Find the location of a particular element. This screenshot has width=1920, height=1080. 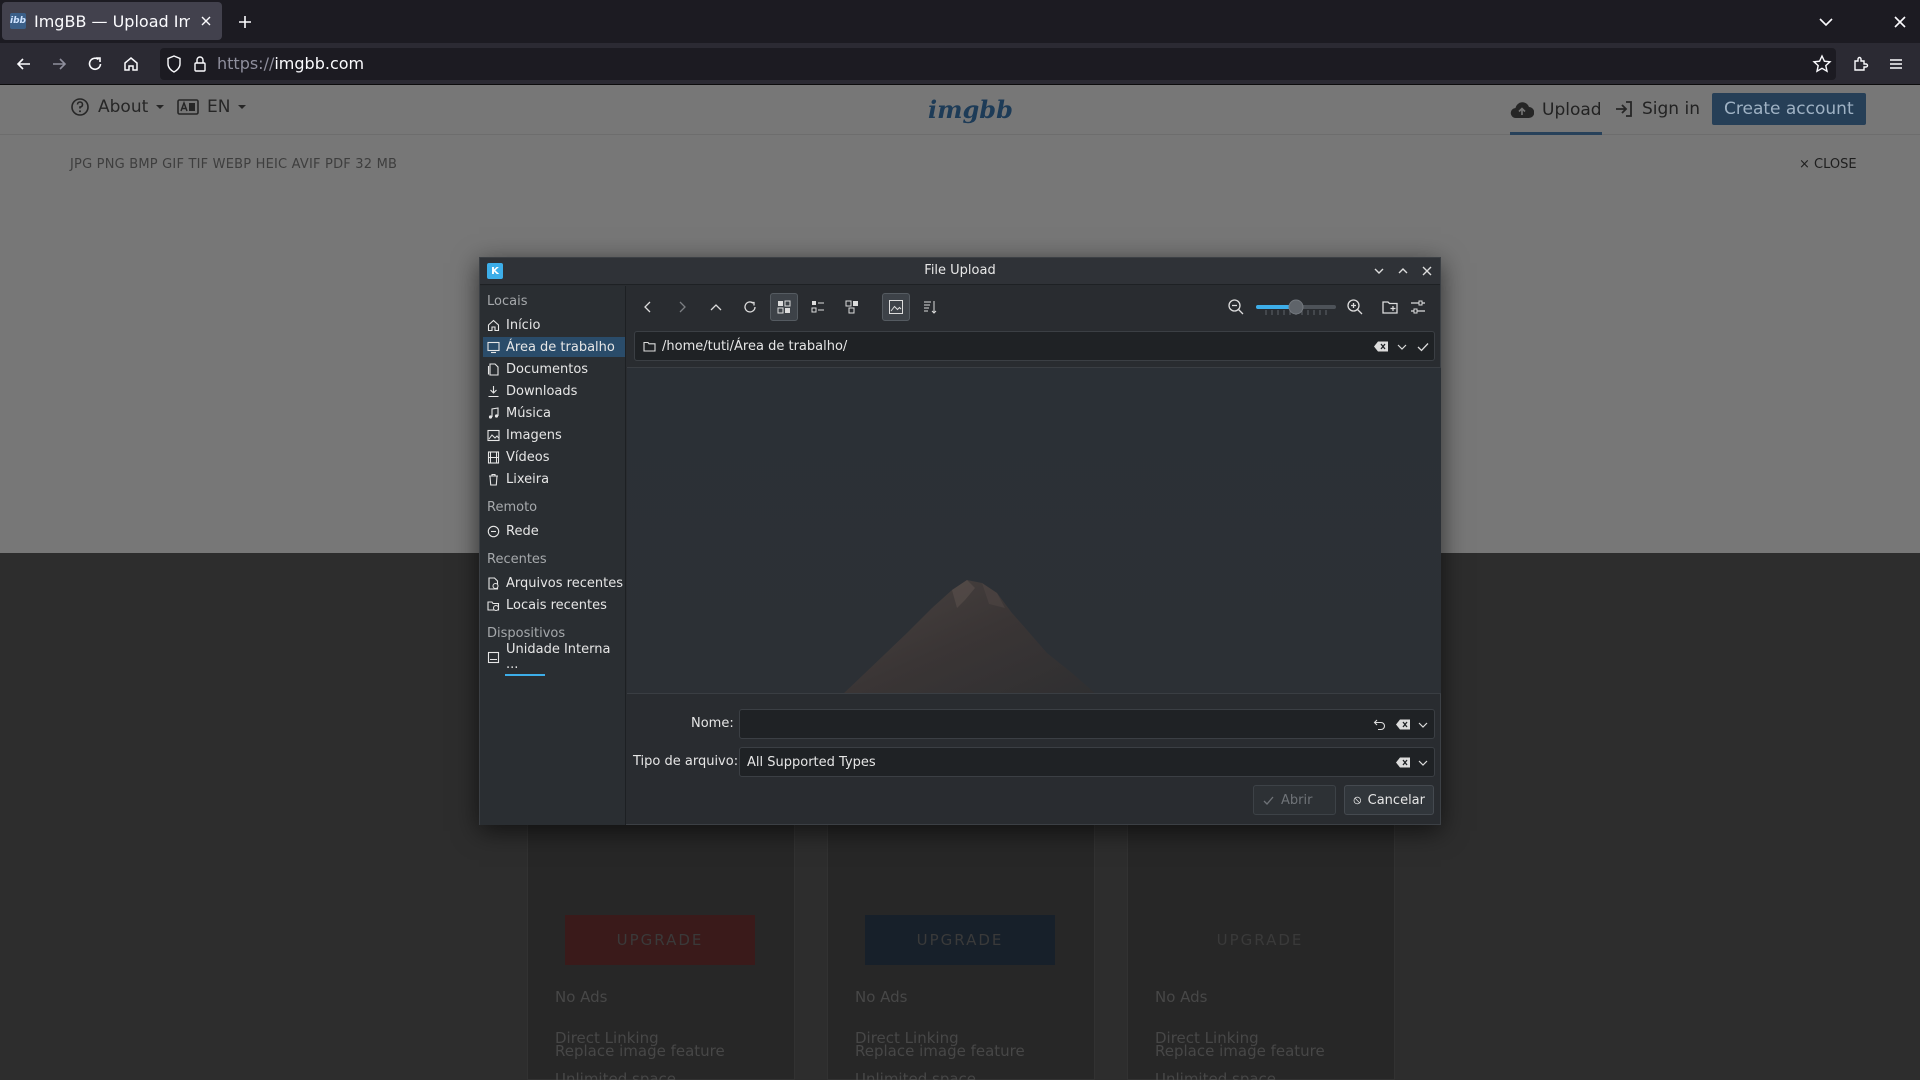

place-inicio: Início is located at coordinates (554, 325).